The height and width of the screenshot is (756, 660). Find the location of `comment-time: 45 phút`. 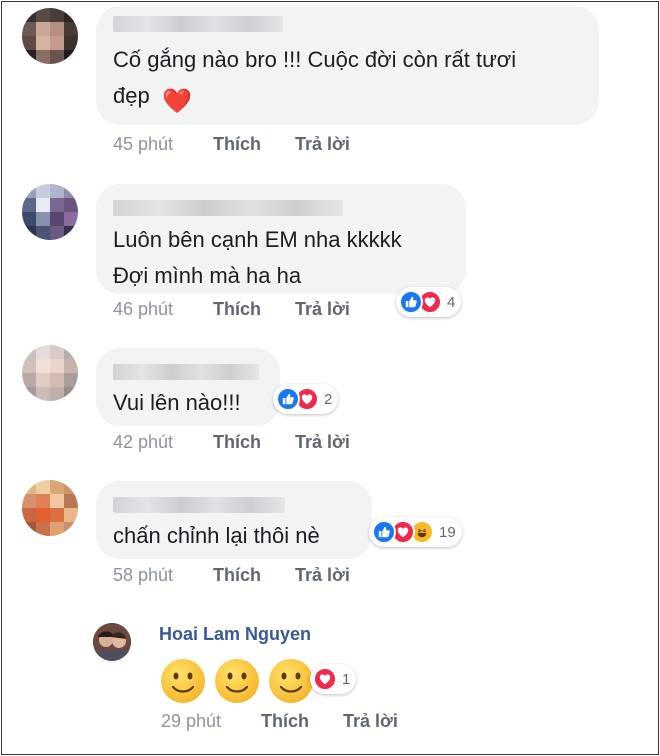

comment-time: 45 phút is located at coordinates (163, 144).